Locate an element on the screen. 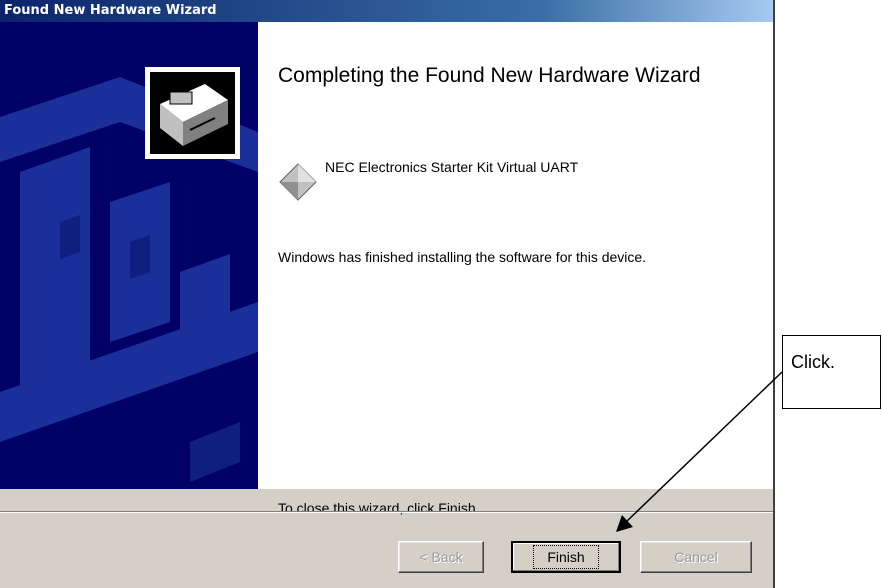 The width and height of the screenshot is (882, 588). hardware-wizard-icon is located at coordinates (192, 113).